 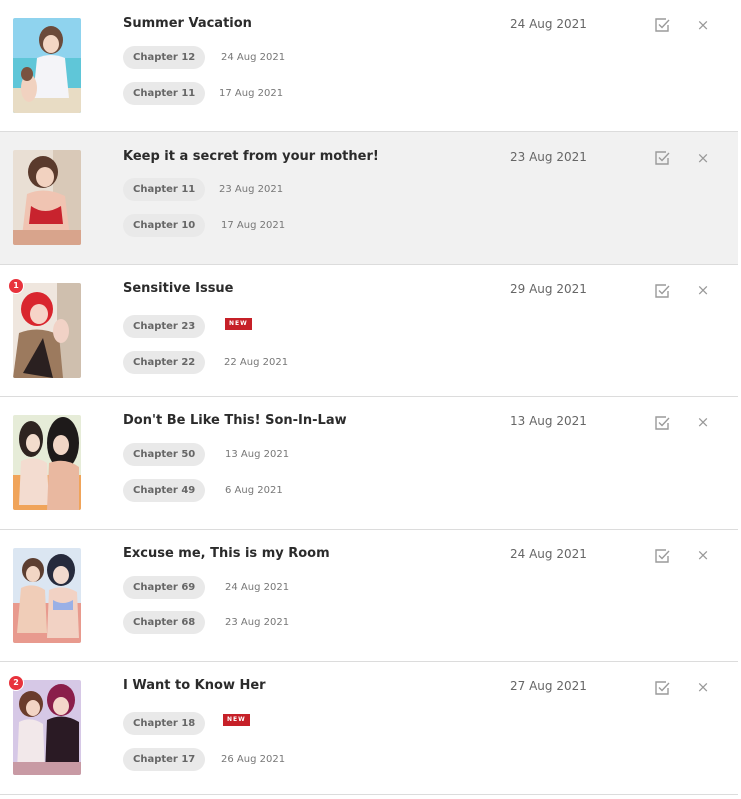 What do you see at coordinates (164, 587) in the screenshot?
I see `chapter-chip: Chapter 69` at bounding box center [164, 587].